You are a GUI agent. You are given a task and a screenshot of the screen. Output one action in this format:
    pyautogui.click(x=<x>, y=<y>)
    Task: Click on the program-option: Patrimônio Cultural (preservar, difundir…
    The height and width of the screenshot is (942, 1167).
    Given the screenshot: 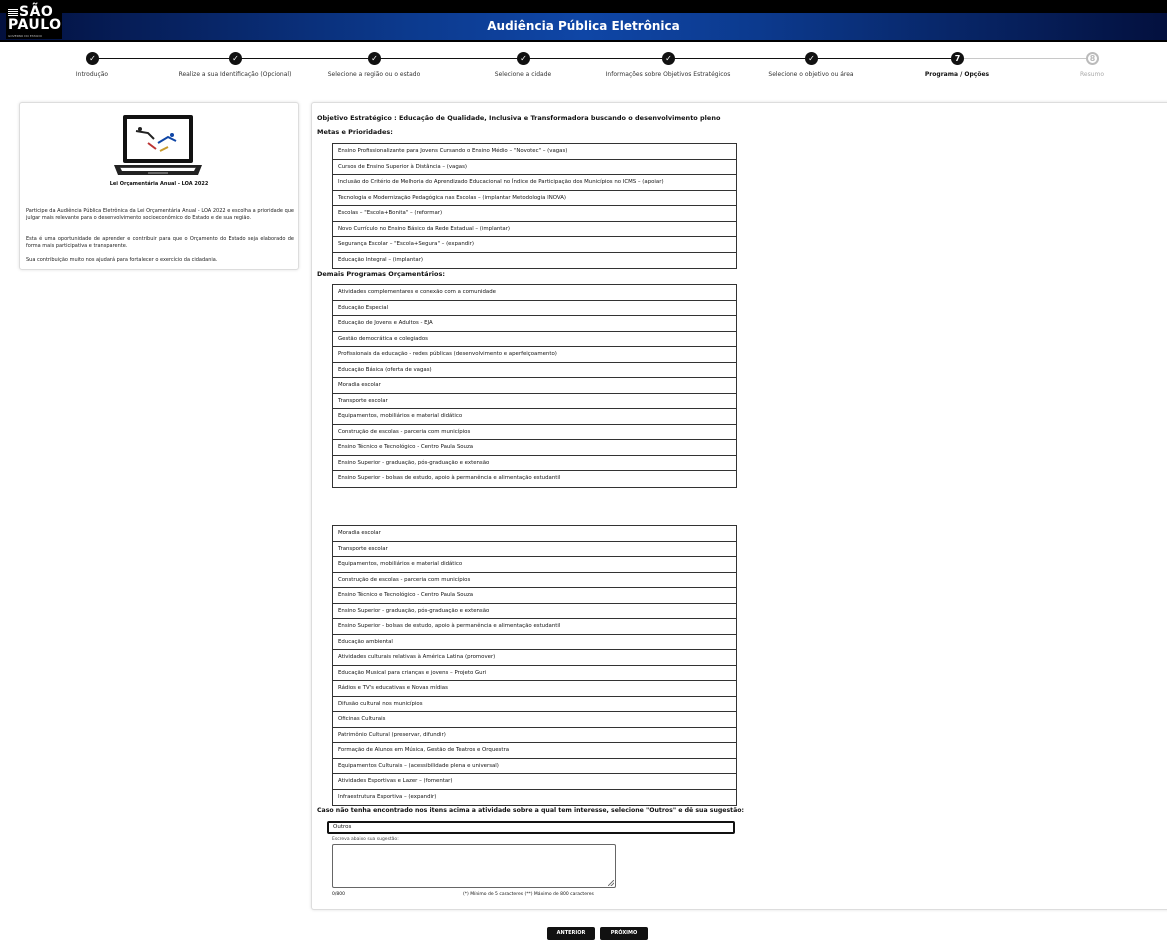 What is the action you would take?
    pyautogui.click(x=534, y=735)
    